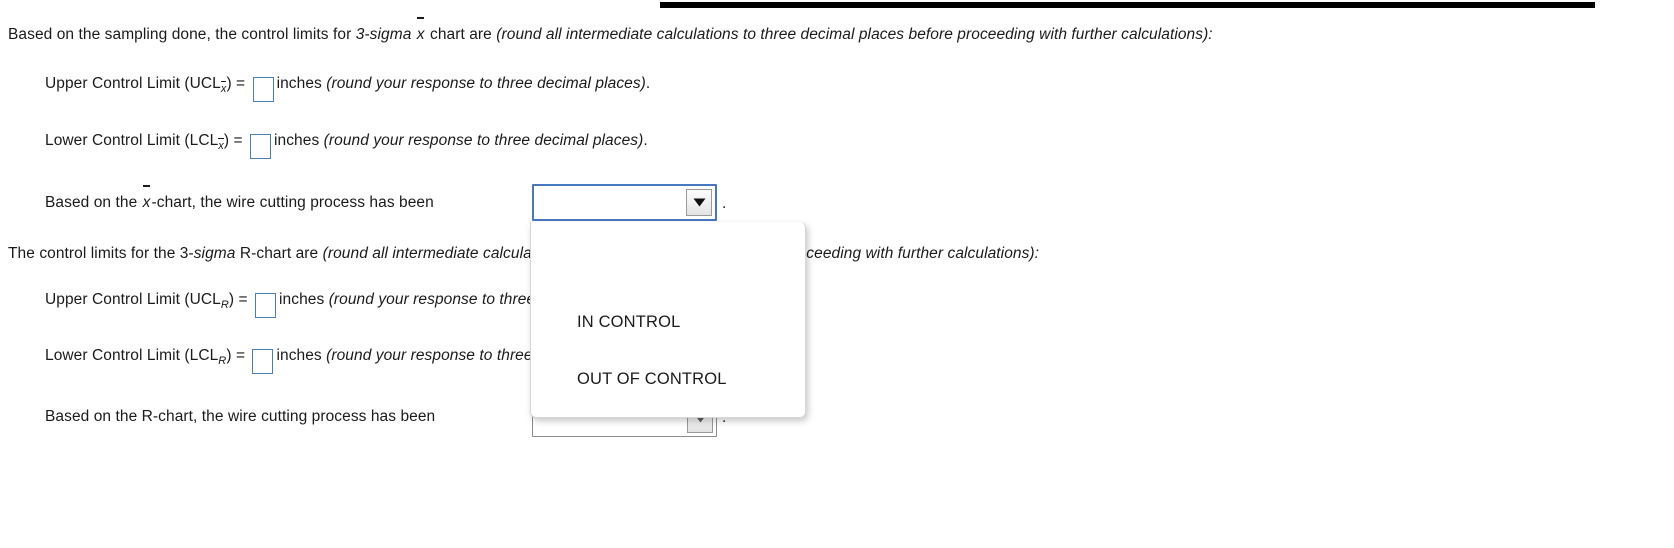  I want to click on dropdown-option-out-of-control: OUT OF CONTROL, so click(652, 379).